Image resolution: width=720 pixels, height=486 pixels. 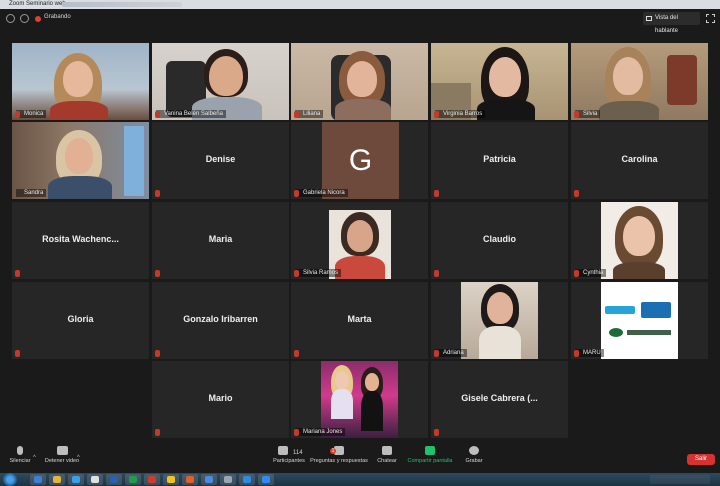 What do you see at coordinates (387, 461) in the screenshot?
I see `chat-label: Chatear` at bounding box center [387, 461].